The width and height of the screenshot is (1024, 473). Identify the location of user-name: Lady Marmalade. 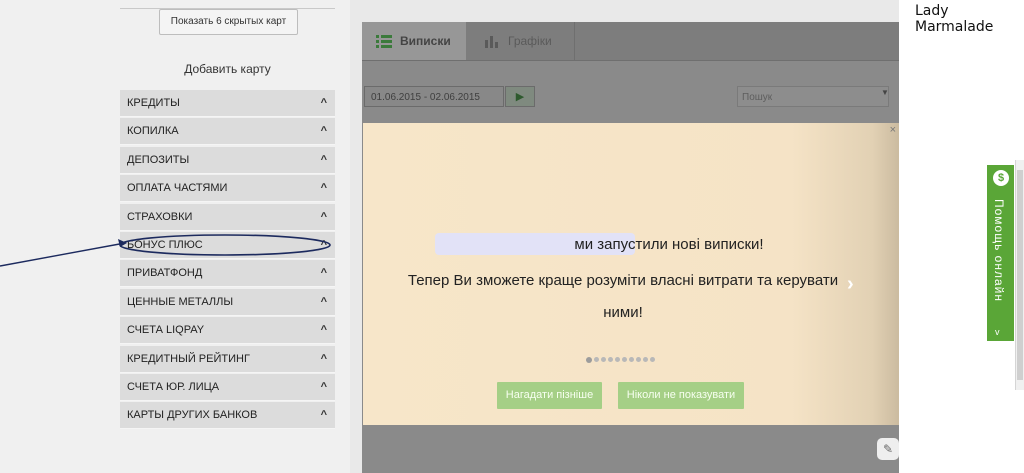
(954, 19).